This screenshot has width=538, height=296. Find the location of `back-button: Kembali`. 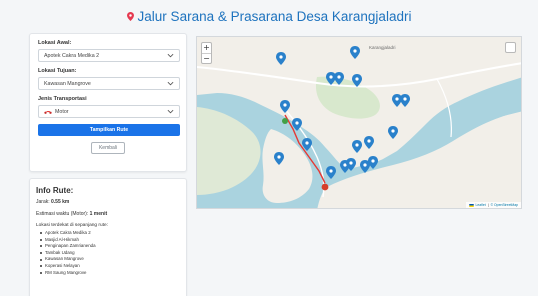

back-button: Kembali is located at coordinates (108, 148).